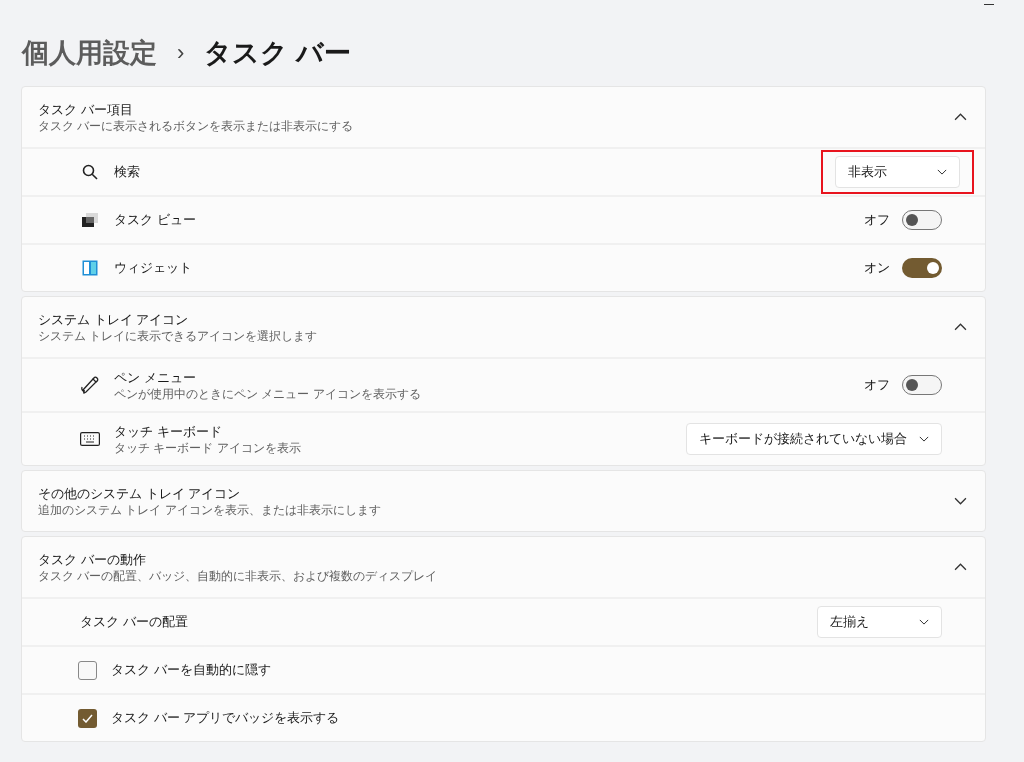 The image size is (1024, 762). I want to click on section-title: タスク バー項目, so click(86, 109).